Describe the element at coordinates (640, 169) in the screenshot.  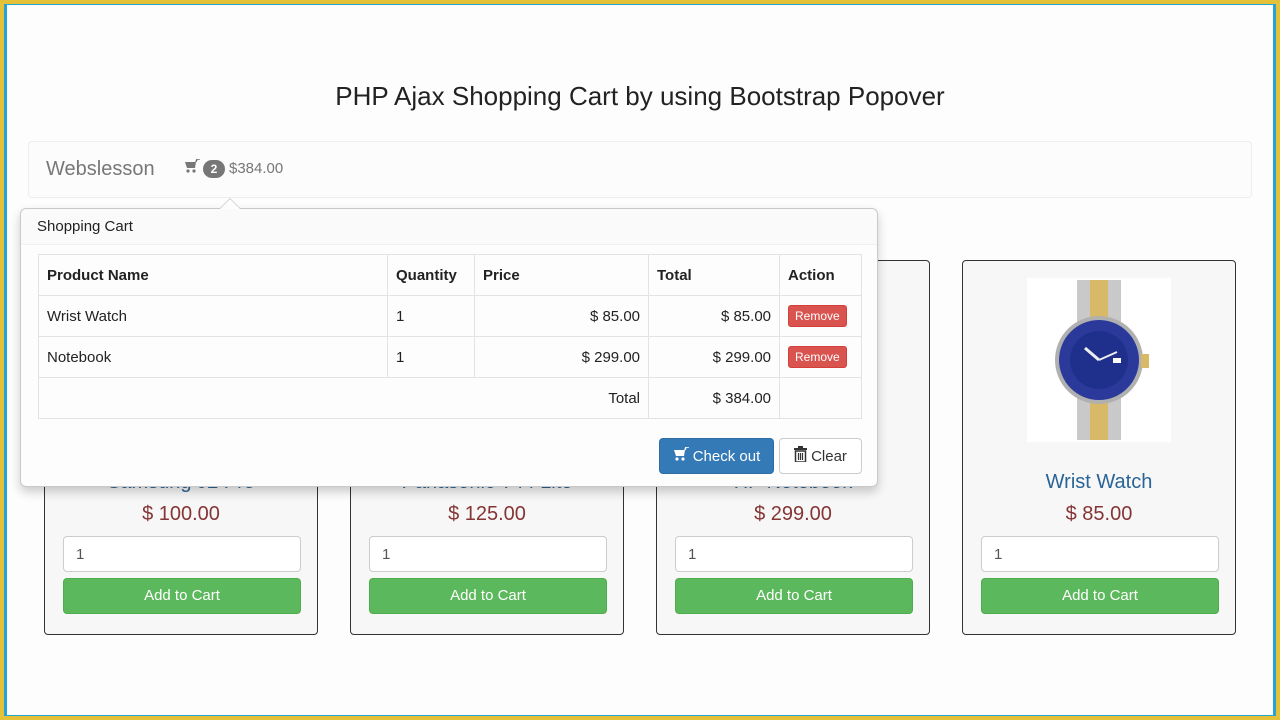
I see `navbar: Webslesson 2 $384.00` at that location.